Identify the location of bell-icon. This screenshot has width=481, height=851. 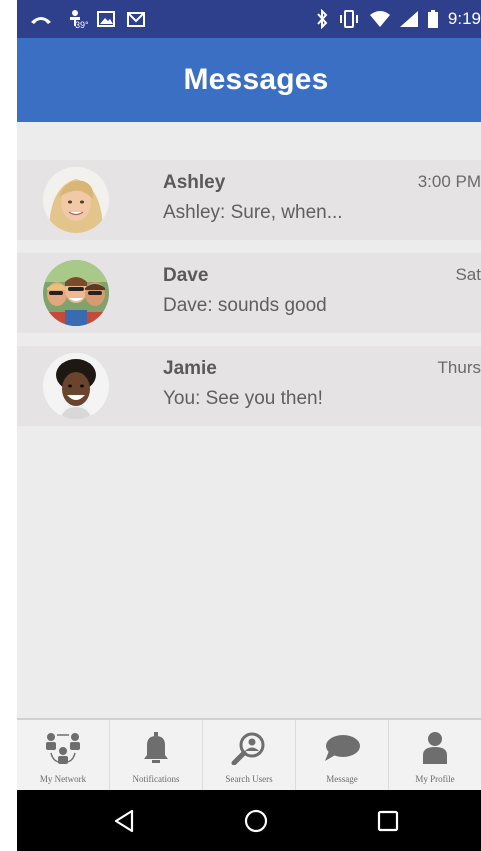
(156, 748).